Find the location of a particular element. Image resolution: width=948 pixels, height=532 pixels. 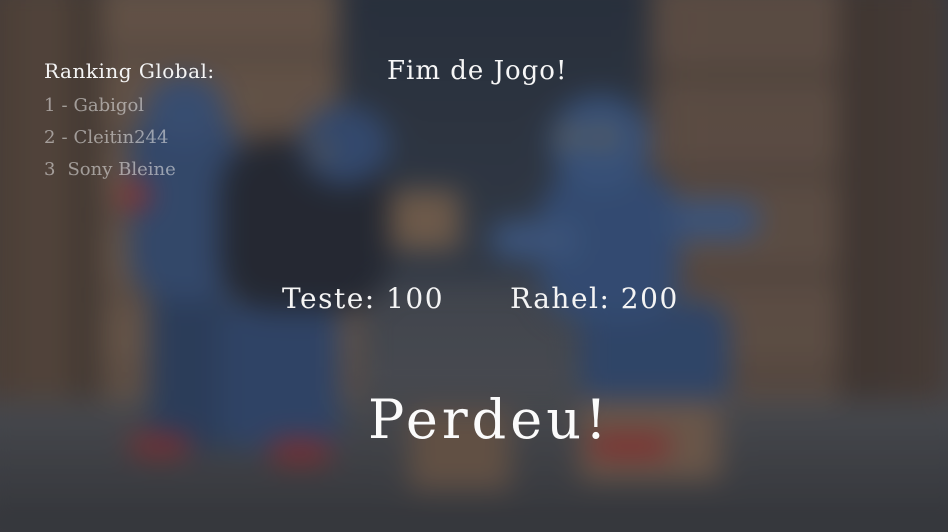

player-score: Teste: 100 is located at coordinates (363, 298).